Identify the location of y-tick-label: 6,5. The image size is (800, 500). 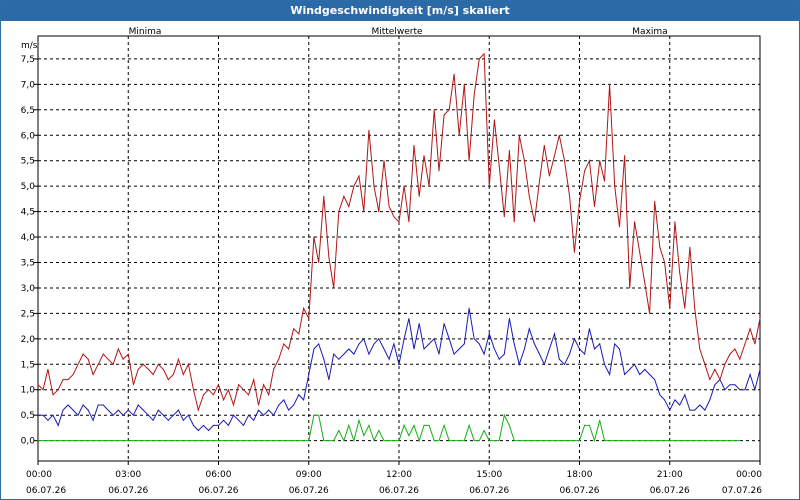
(28, 111).